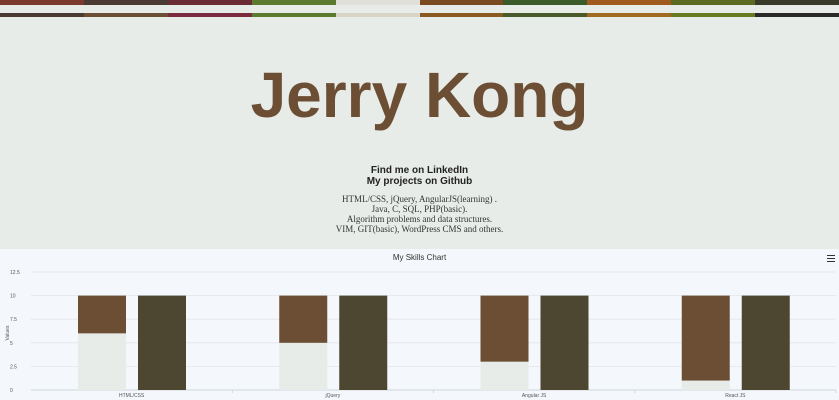 The height and width of the screenshot is (400, 839). Describe the element at coordinates (419, 95) in the screenshot. I see `page-title: Jerry Kong` at that location.